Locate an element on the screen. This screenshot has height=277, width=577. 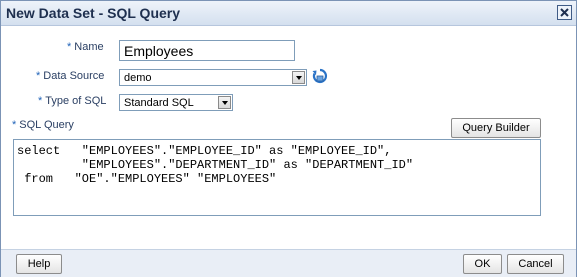
name-label: * Name is located at coordinates (85, 47).